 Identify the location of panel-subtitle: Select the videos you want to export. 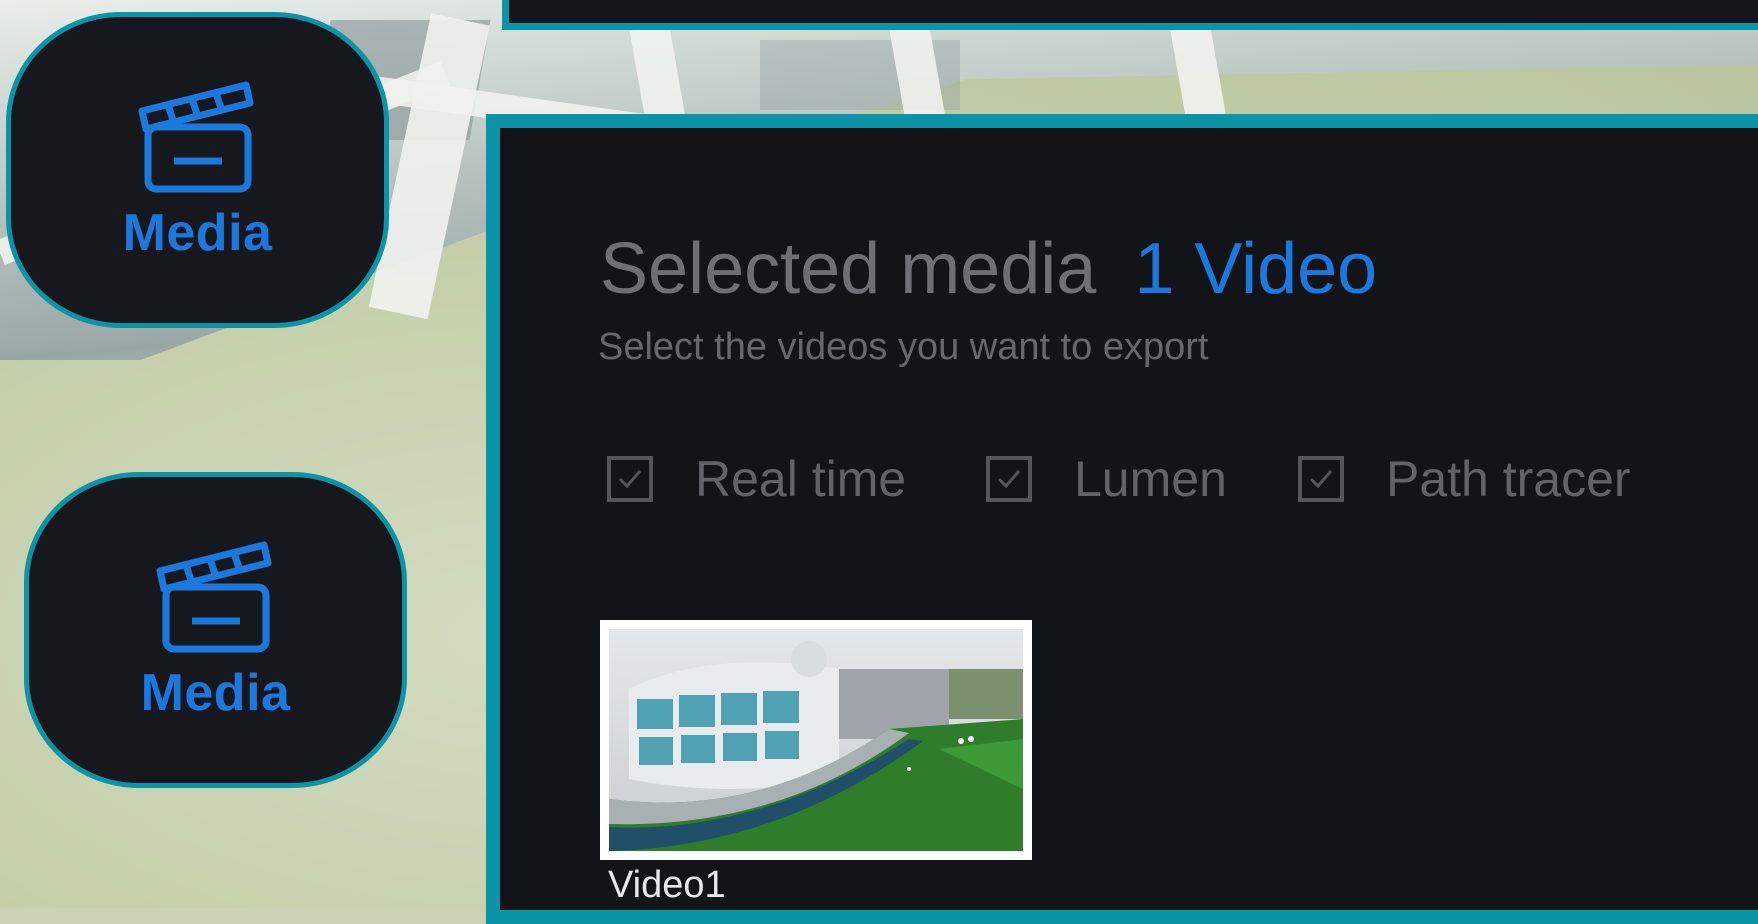
(903, 347).